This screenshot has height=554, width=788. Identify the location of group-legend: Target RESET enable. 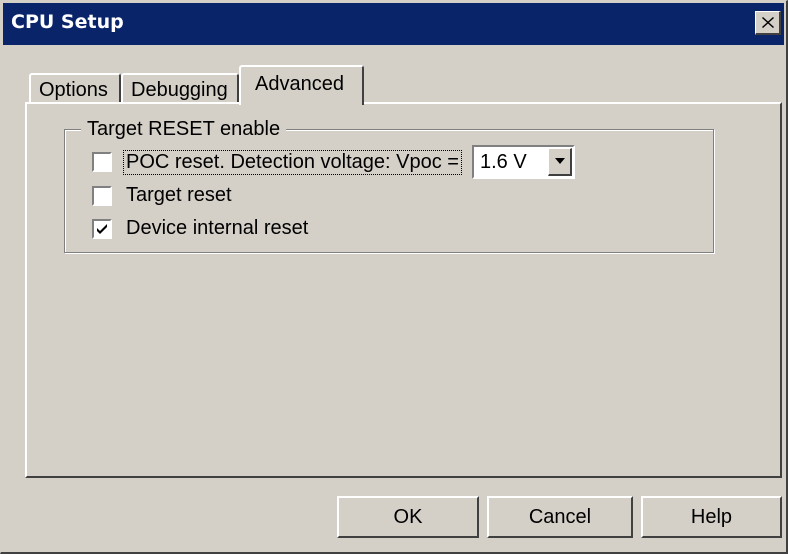
(184, 129).